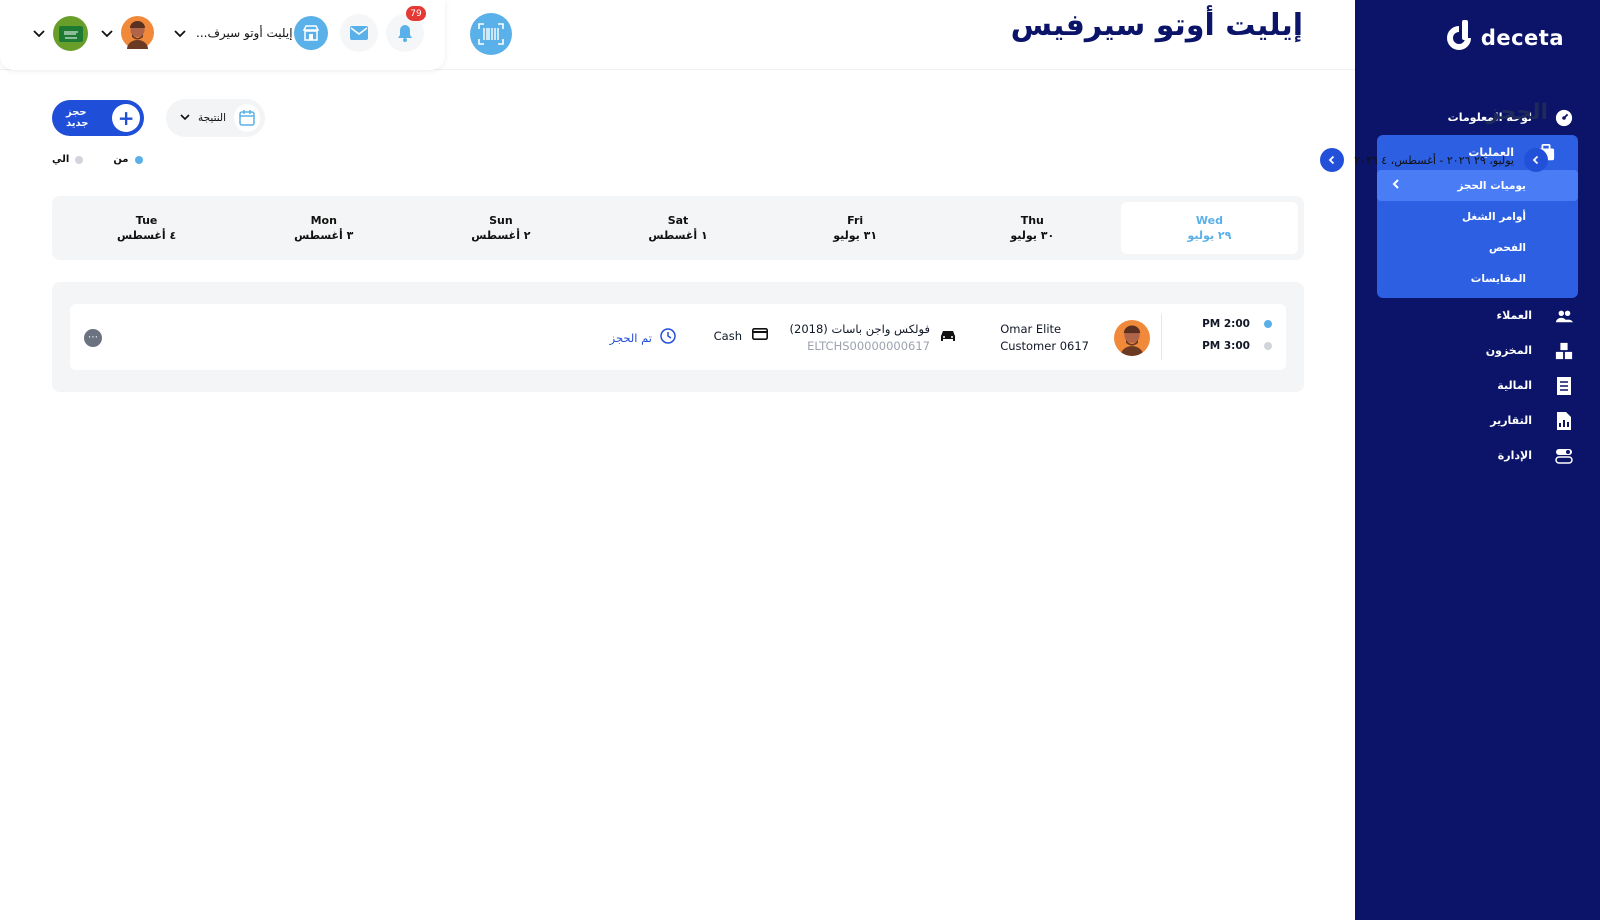 The height and width of the screenshot is (920, 1600). I want to click on vehicle-plate: ELTCHS00000000617, so click(868, 346).